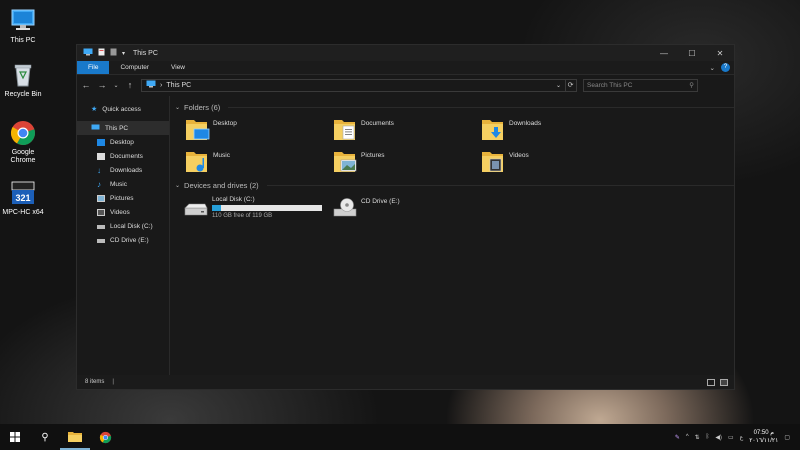 The height and width of the screenshot is (450, 800). Describe the element at coordinates (687, 437) in the screenshot. I see `chevron-up-icon: ^` at that location.